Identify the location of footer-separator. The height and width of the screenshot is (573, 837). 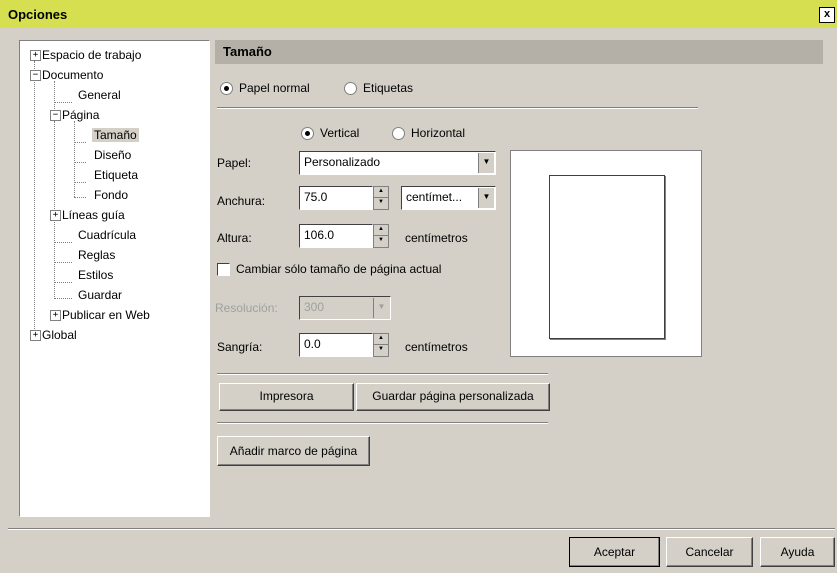
(421, 529).